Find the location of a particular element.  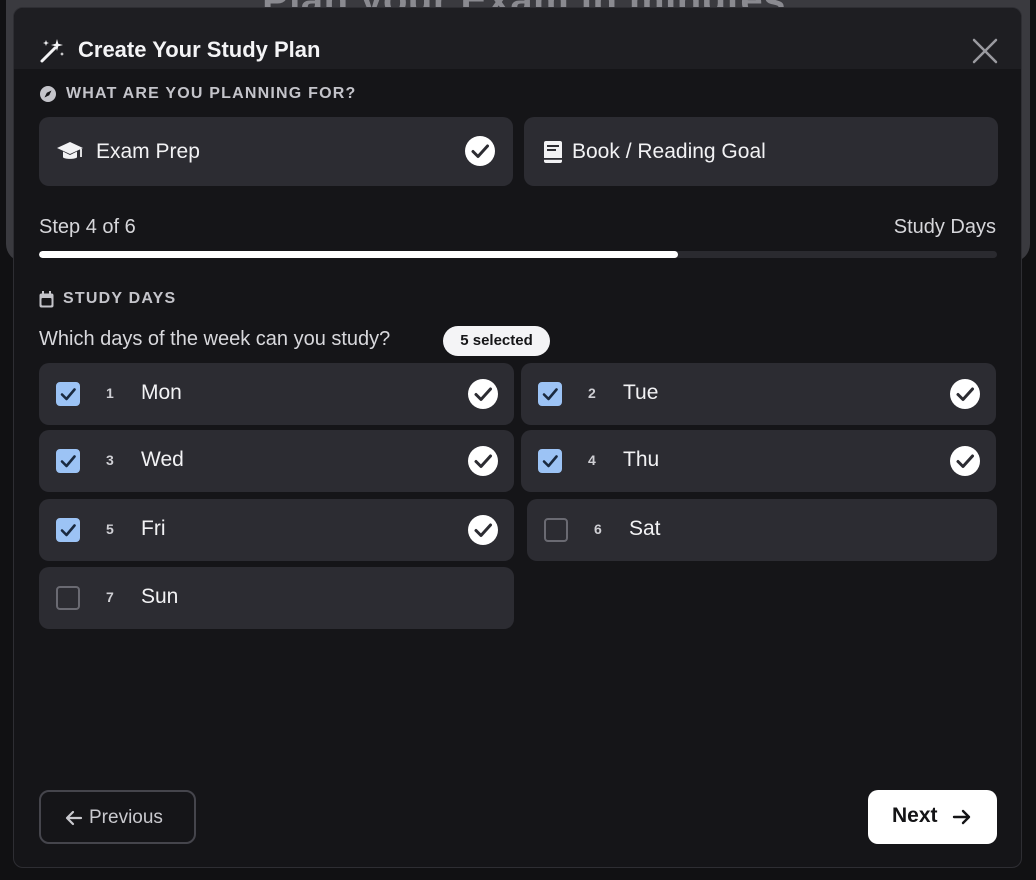

plan-option-label: Book / Reading Goal is located at coordinates (669, 151).